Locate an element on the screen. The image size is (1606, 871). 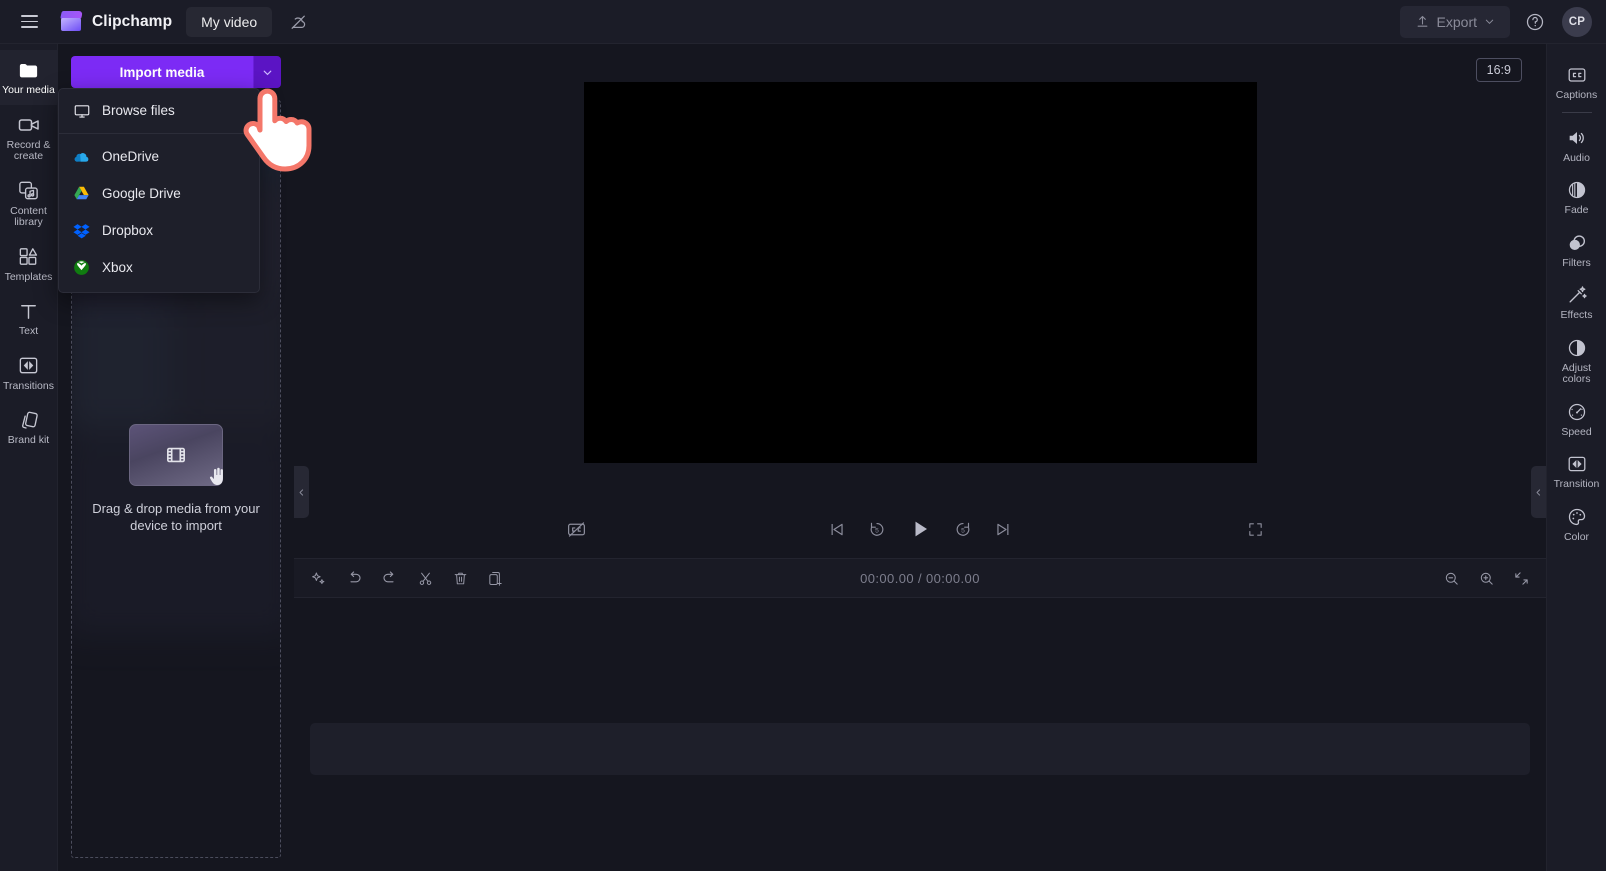
sidebar-item-brand-kit: Brand kit is located at coordinates (29, 427).